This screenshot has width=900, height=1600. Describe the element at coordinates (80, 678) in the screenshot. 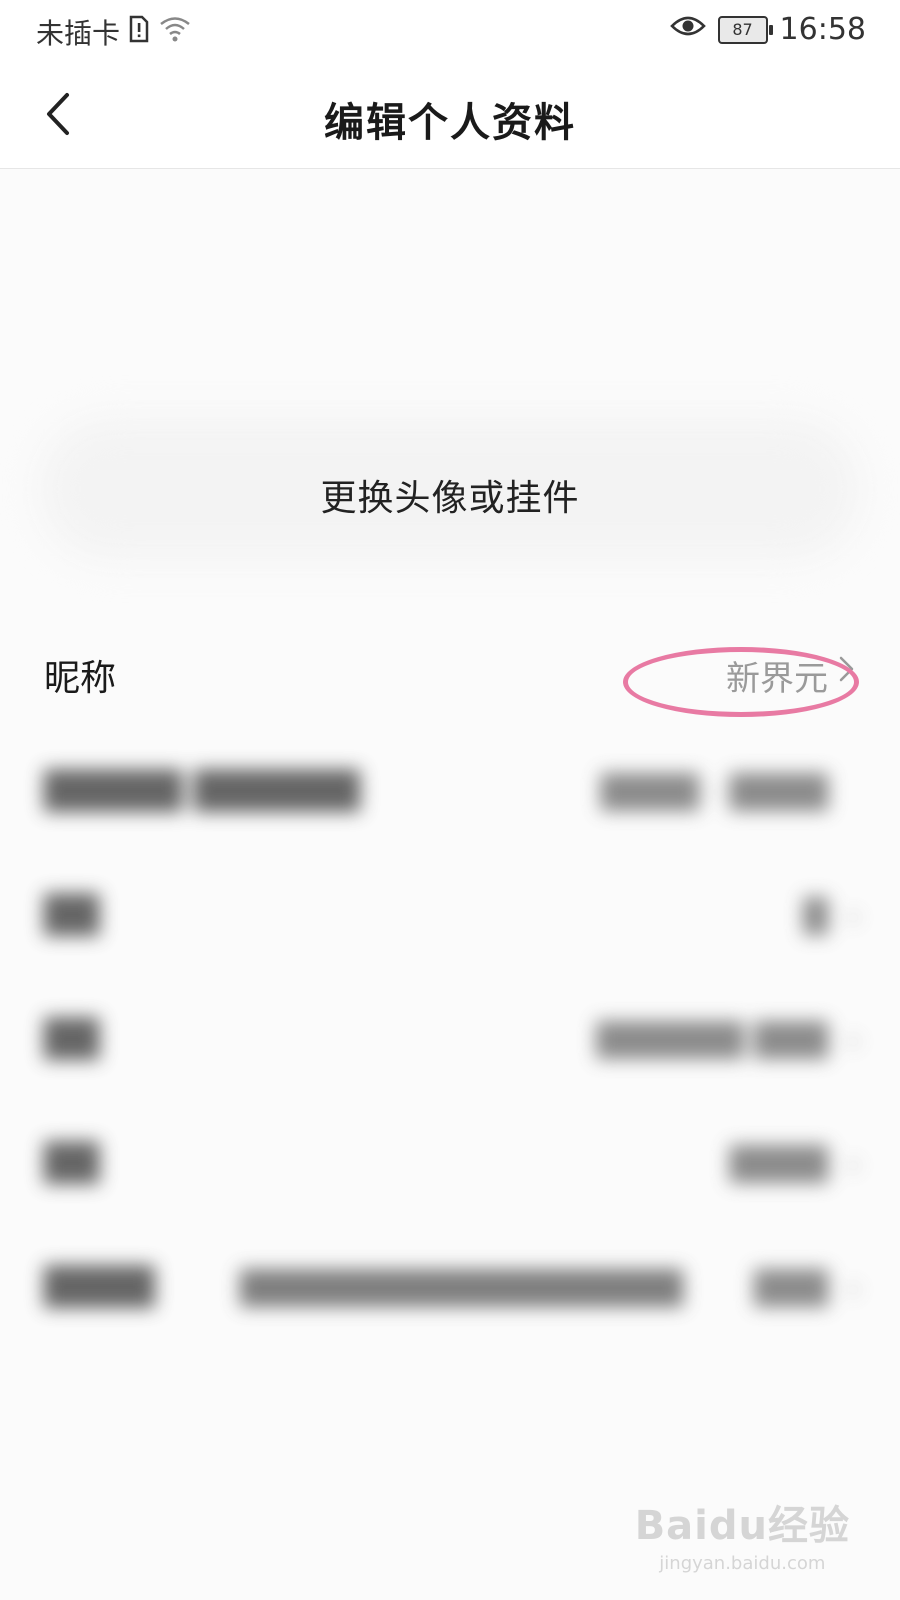

I see `nickname-label: 昵称` at that location.